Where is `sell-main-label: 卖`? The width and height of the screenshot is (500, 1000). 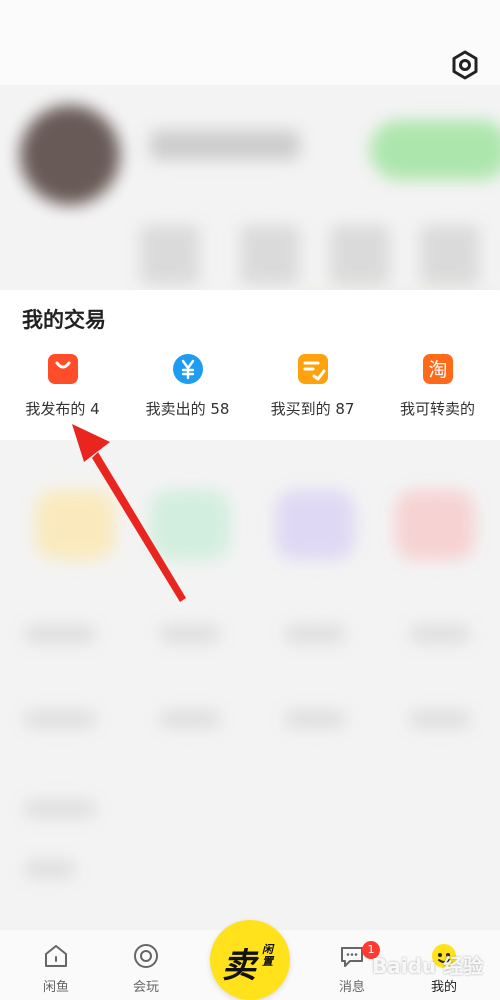
sell-main-label: 卖 is located at coordinates (239, 966).